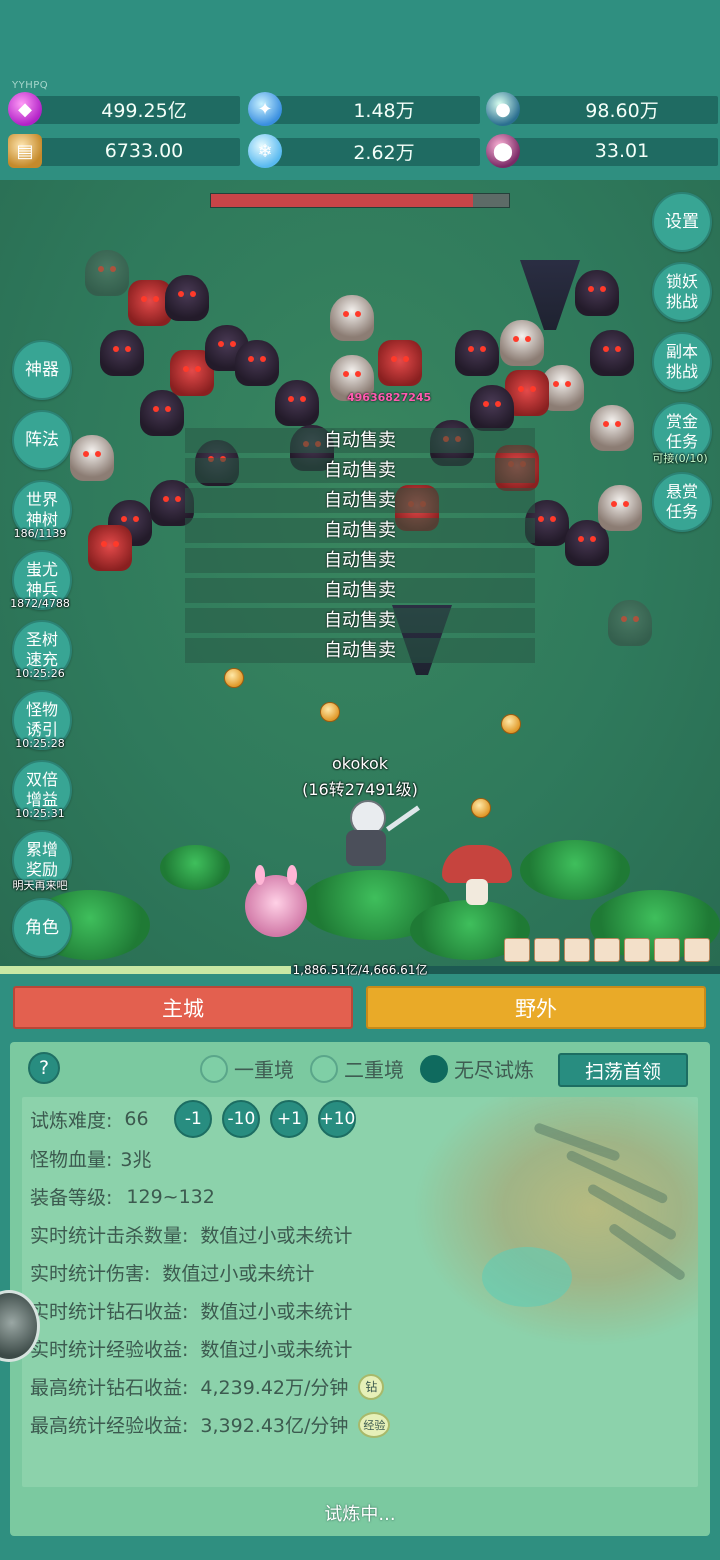 This screenshot has width=720, height=1560. What do you see at coordinates (30, 85) in the screenshot?
I see `account-tag: YYHPQ` at bounding box center [30, 85].